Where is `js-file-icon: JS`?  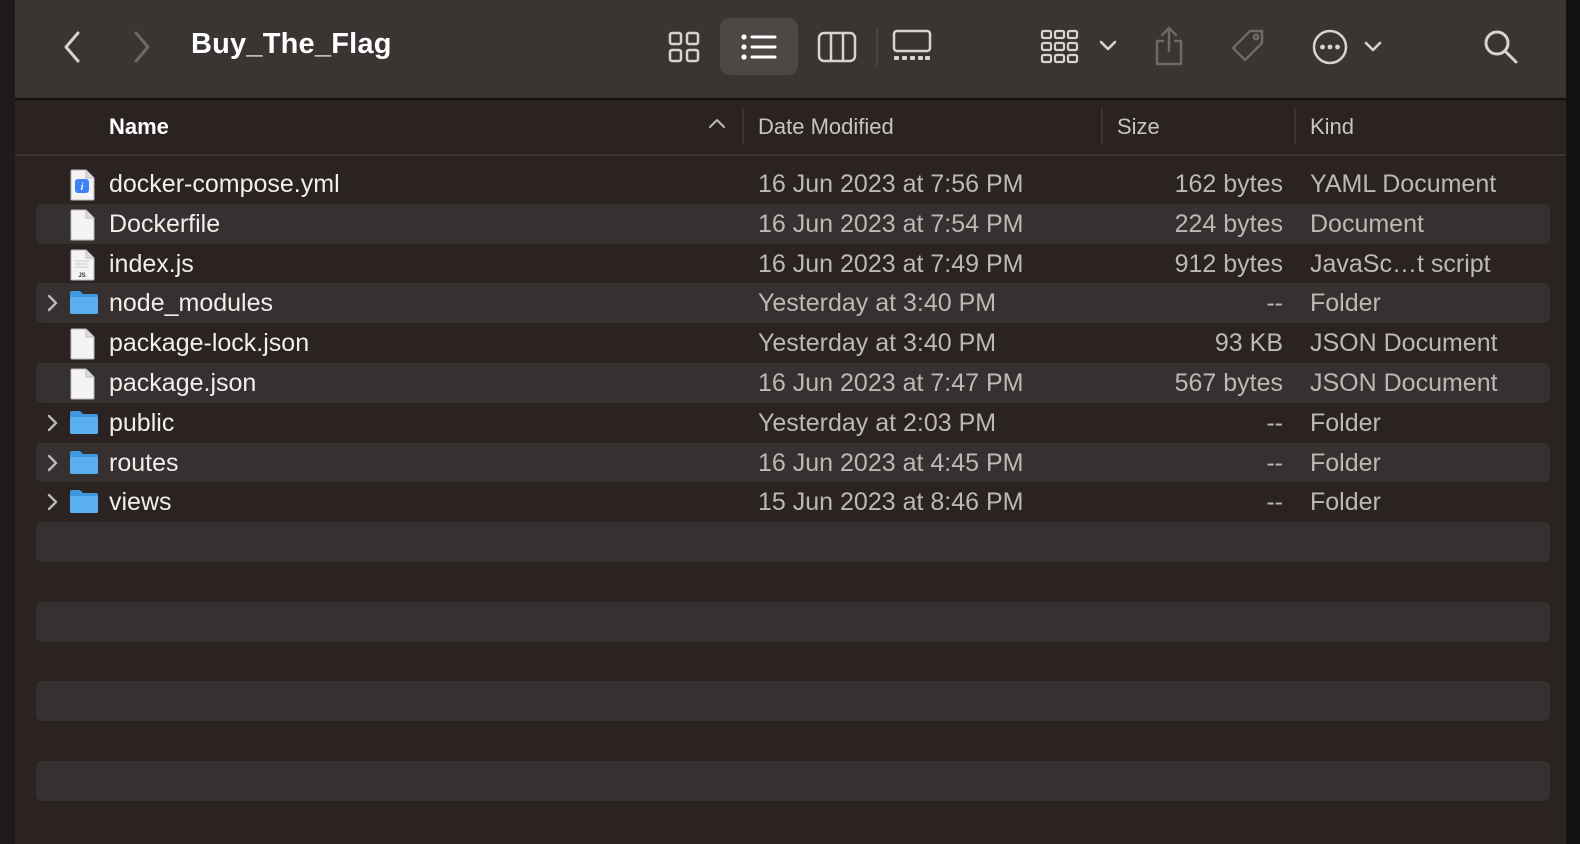
js-file-icon: JS is located at coordinates (82, 267).